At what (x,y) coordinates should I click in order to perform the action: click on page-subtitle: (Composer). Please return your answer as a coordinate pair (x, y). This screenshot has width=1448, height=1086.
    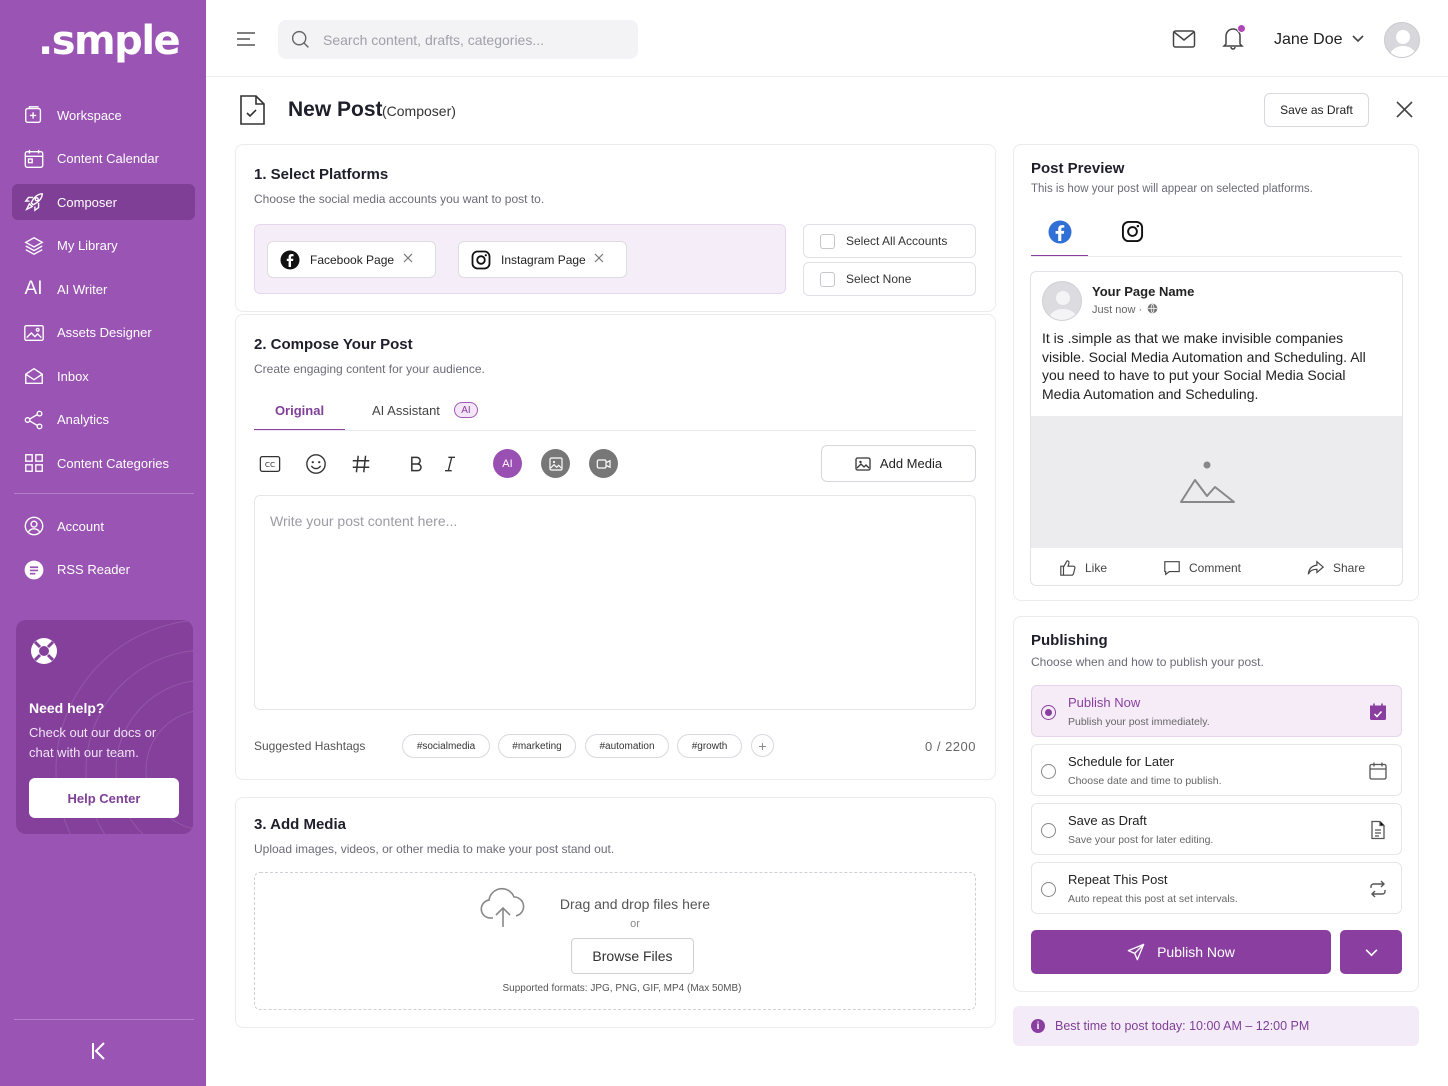
    Looking at the image, I should click on (419, 111).